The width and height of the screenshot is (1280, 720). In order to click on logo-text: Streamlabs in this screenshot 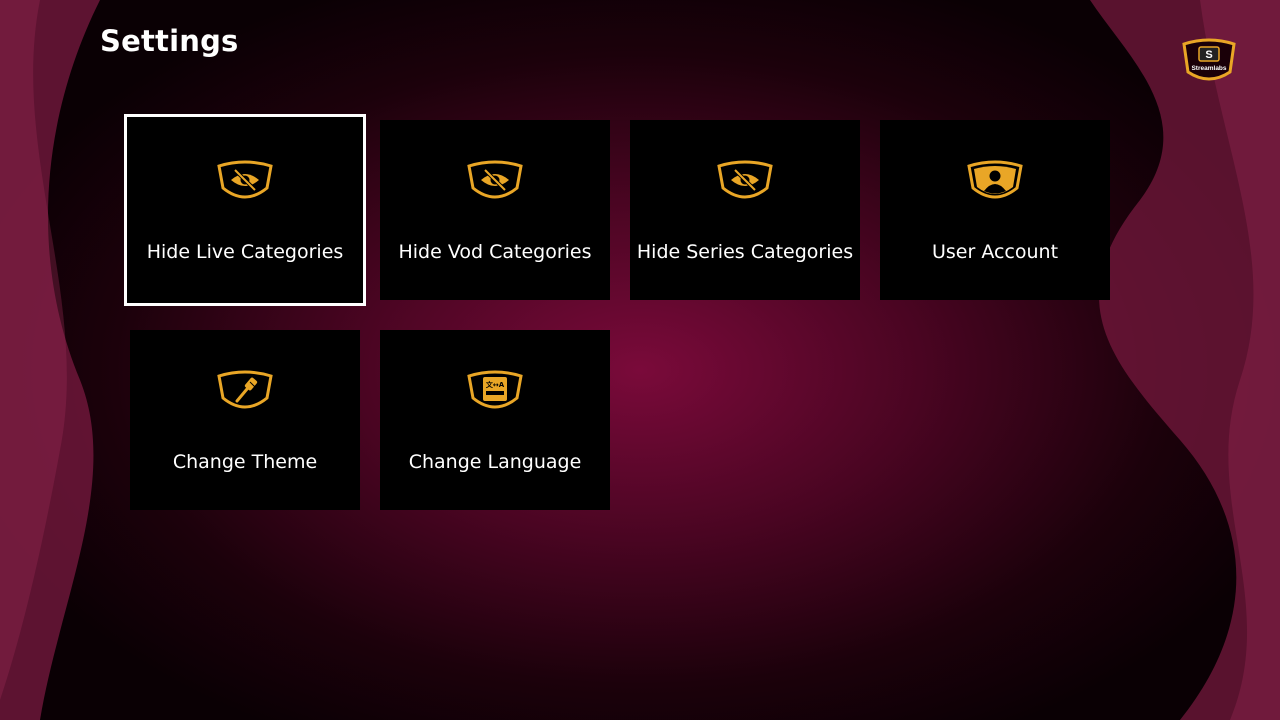, I will do `click(1208, 68)`.